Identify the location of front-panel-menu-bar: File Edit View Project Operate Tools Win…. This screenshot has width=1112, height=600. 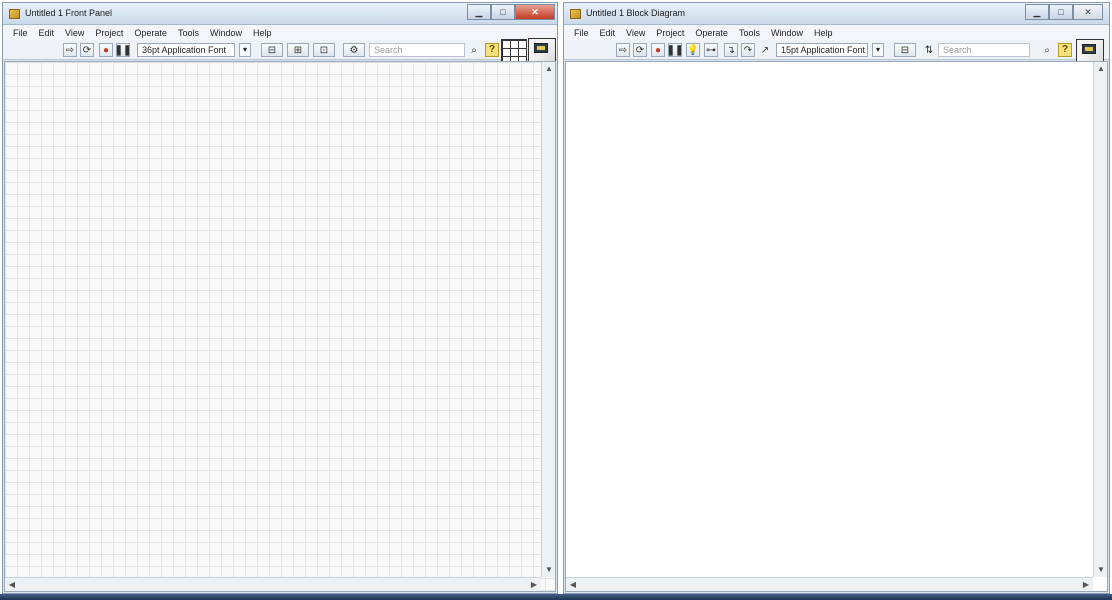
(280, 32).